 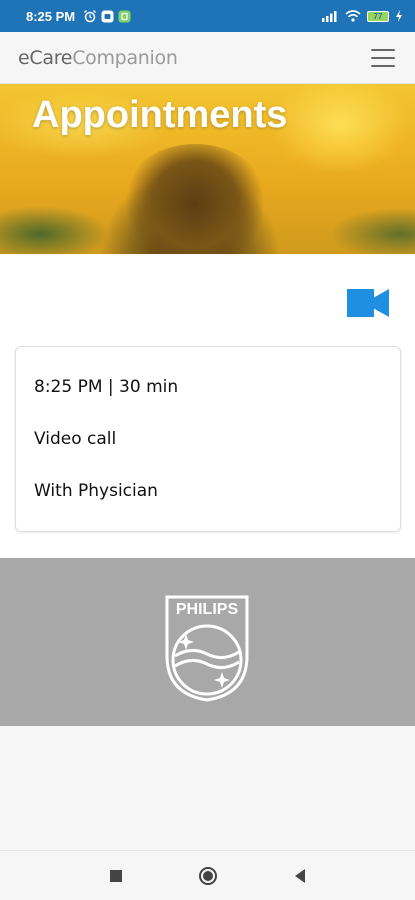 I want to click on app-logo: eCareCompanion, so click(x=98, y=58).